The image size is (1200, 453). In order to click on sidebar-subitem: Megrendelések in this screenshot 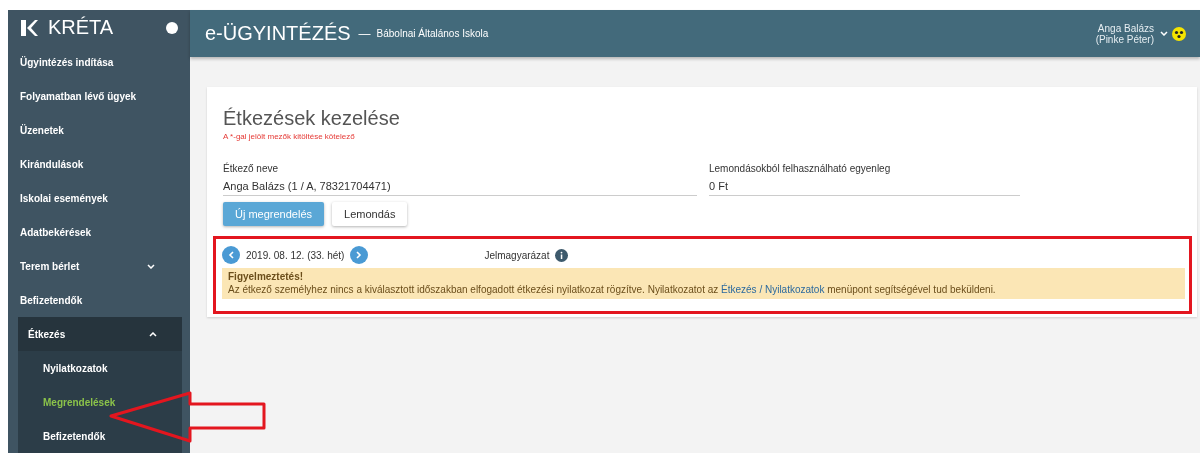, I will do `click(100, 402)`.